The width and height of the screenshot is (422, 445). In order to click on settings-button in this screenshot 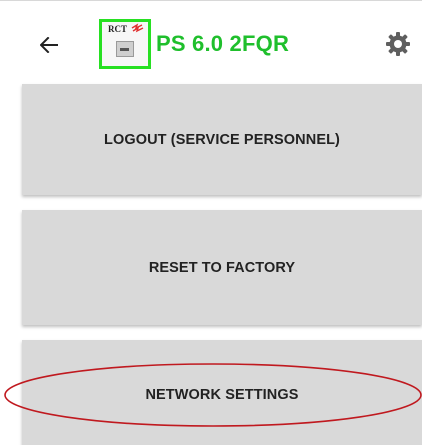, I will do `click(398, 44)`.